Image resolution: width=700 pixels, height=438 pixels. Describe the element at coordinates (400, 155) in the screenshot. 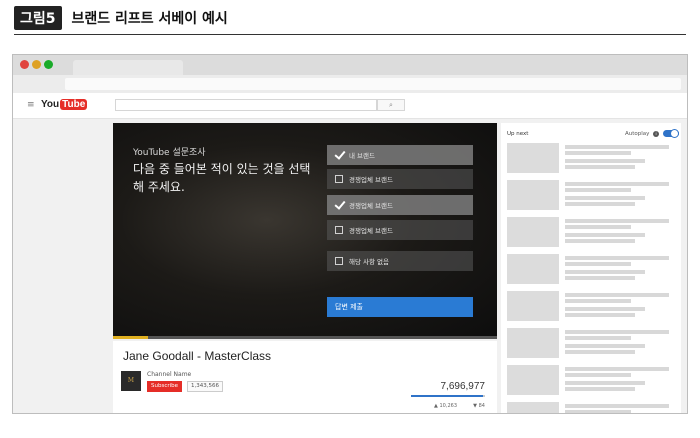

I see `survey-option-1: 내 브랜드` at that location.